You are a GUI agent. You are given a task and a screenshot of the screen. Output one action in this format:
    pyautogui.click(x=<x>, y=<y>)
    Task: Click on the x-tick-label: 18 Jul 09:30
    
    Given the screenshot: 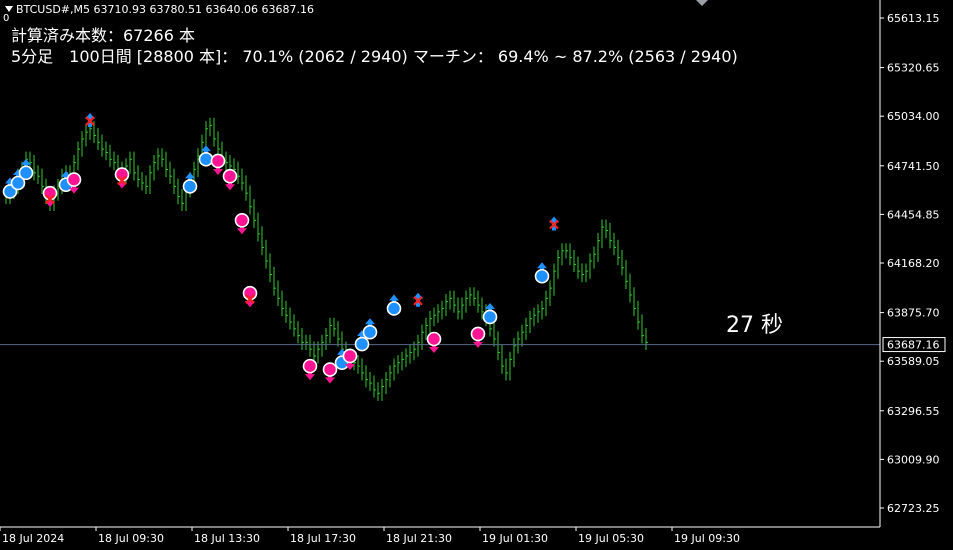 What is the action you would take?
    pyautogui.click(x=131, y=538)
    